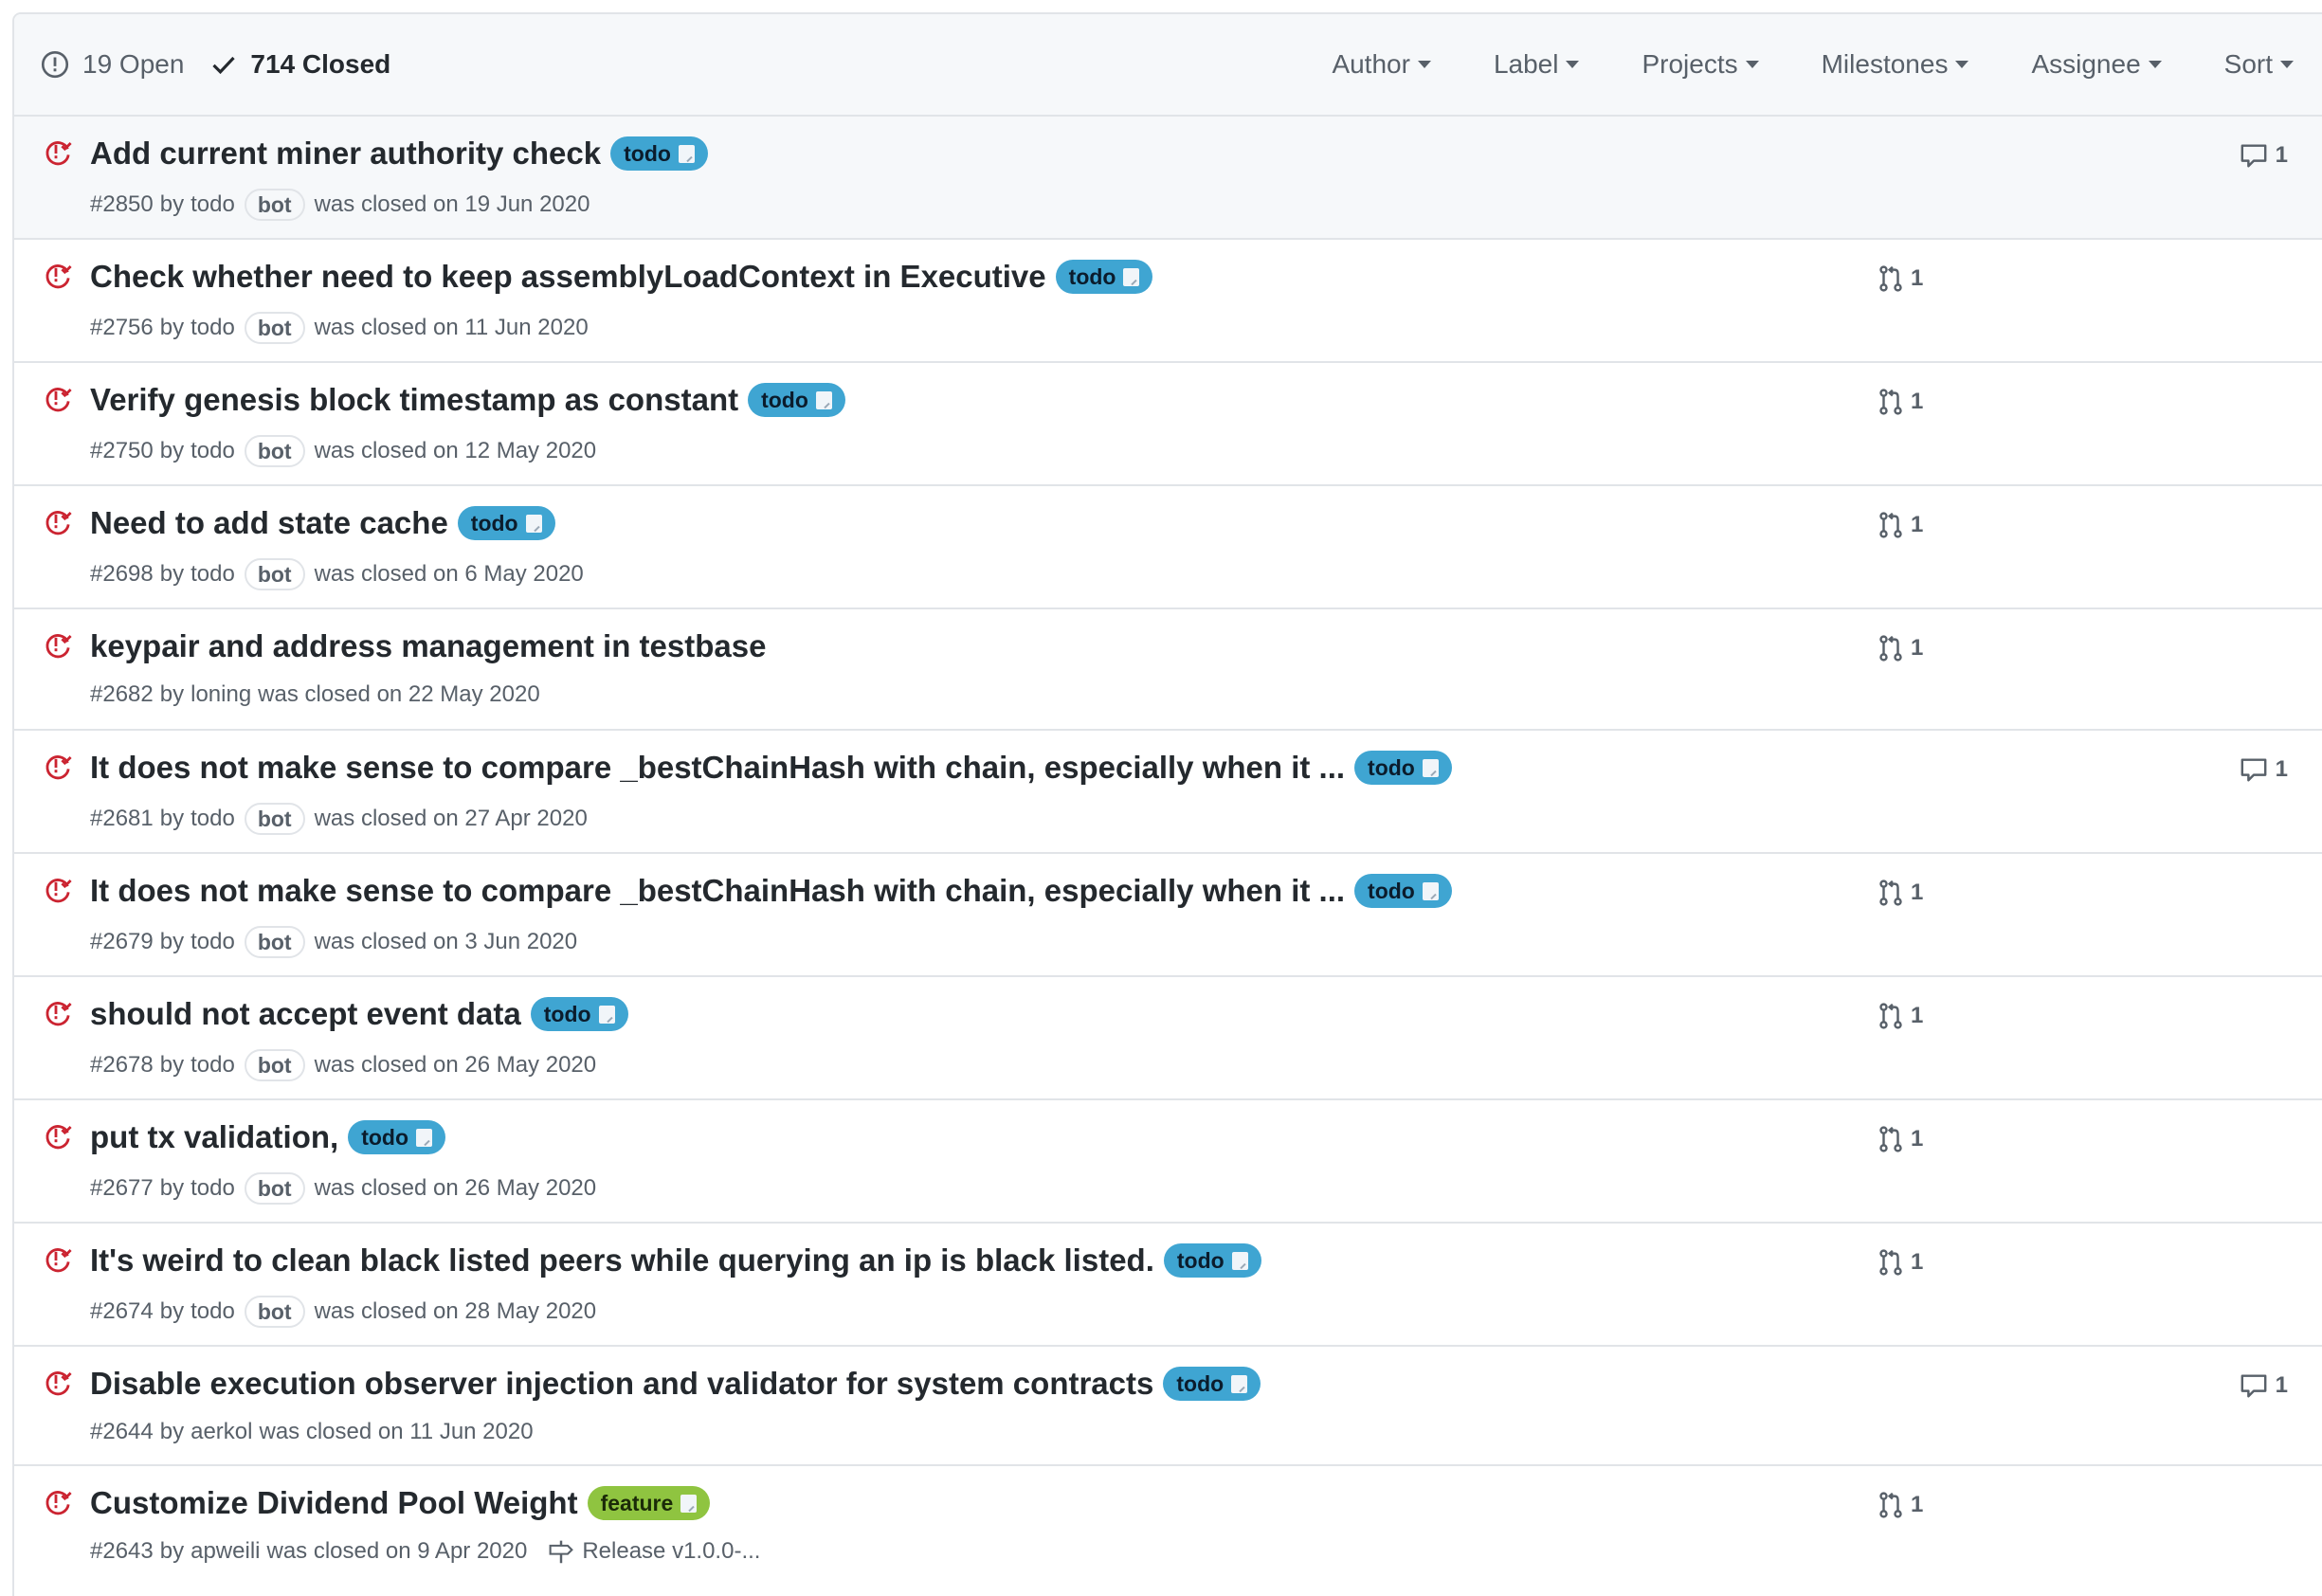 The width and height of the screenshot is (2322, 1596). Describe the element at coordinates (300, 64) in the screenshot. I see `closed-issues-toggle: 714 Closed` at that location.